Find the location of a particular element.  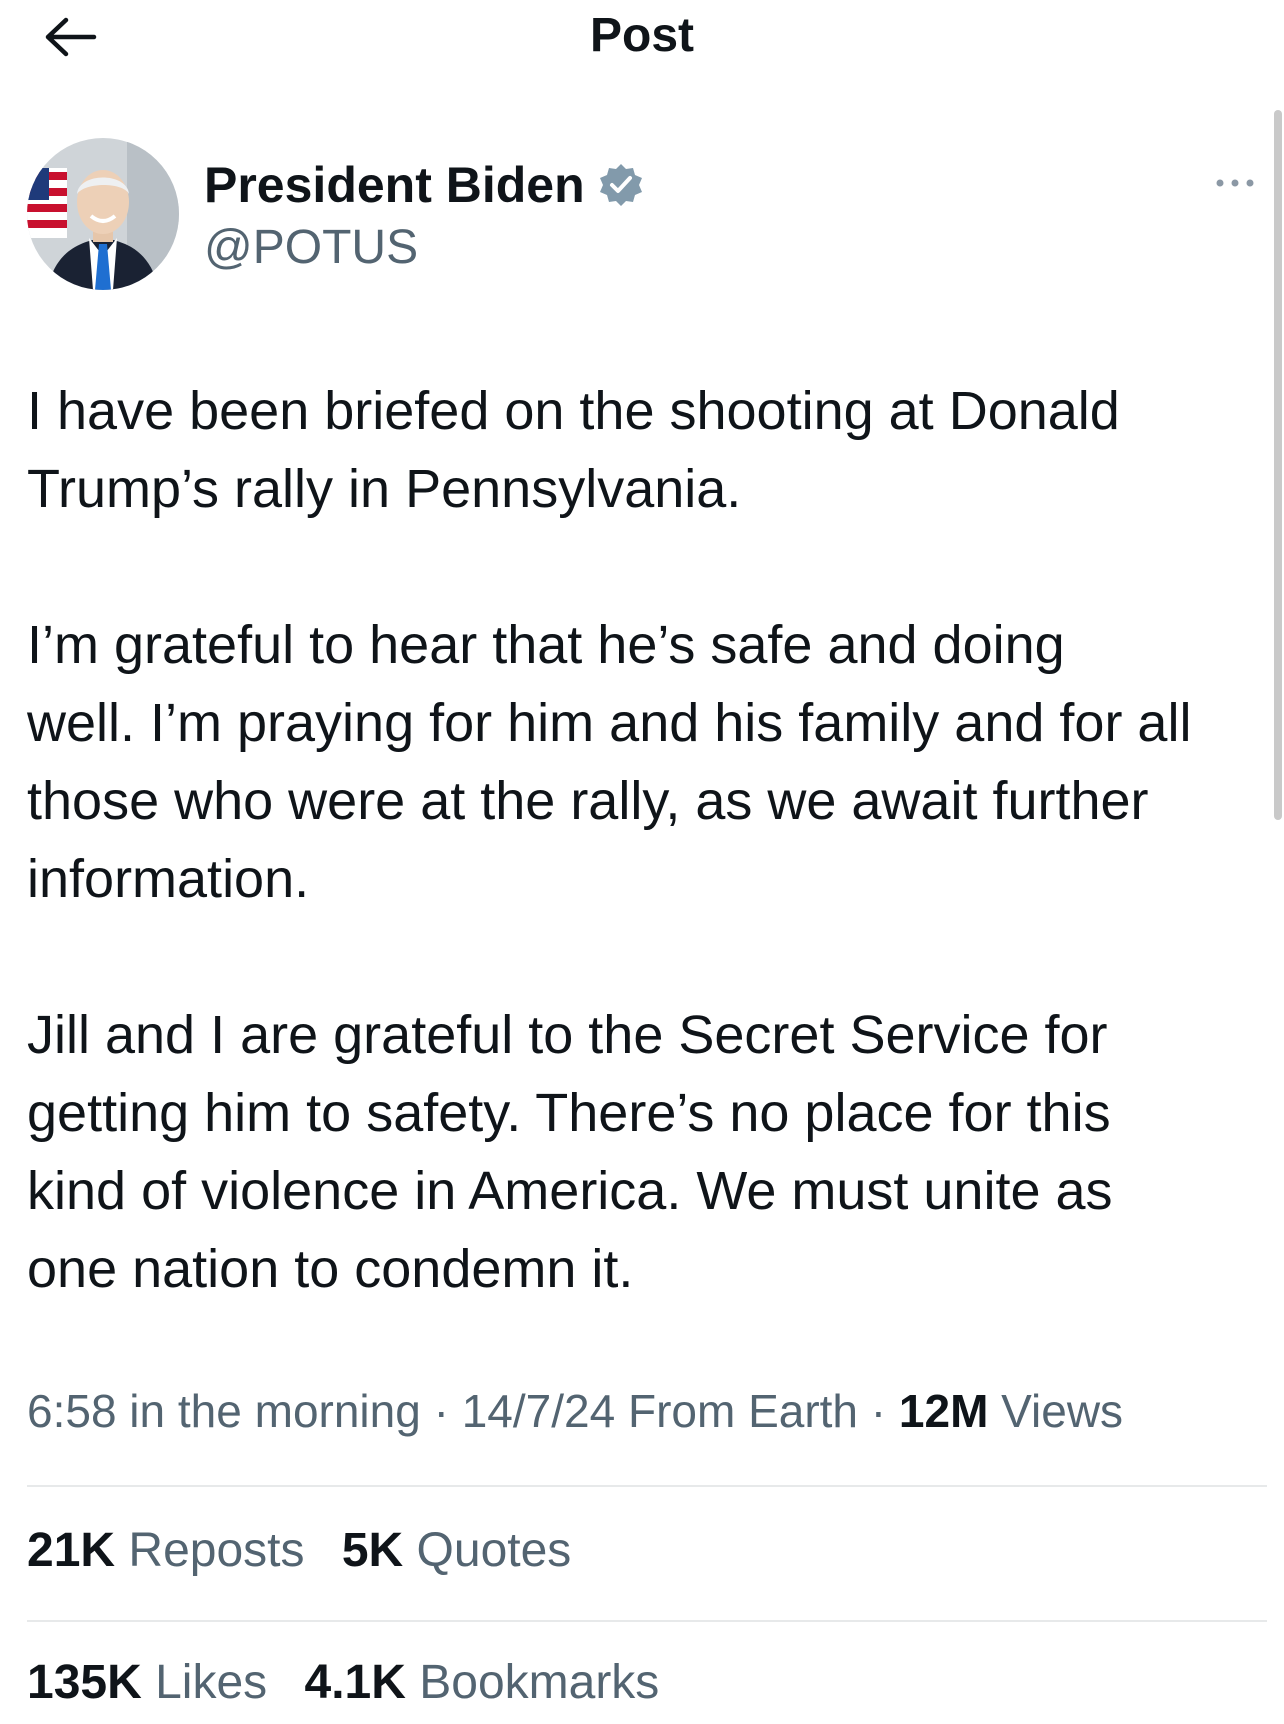

reposts-label: Reposts is located at coordinates (216, 1550).